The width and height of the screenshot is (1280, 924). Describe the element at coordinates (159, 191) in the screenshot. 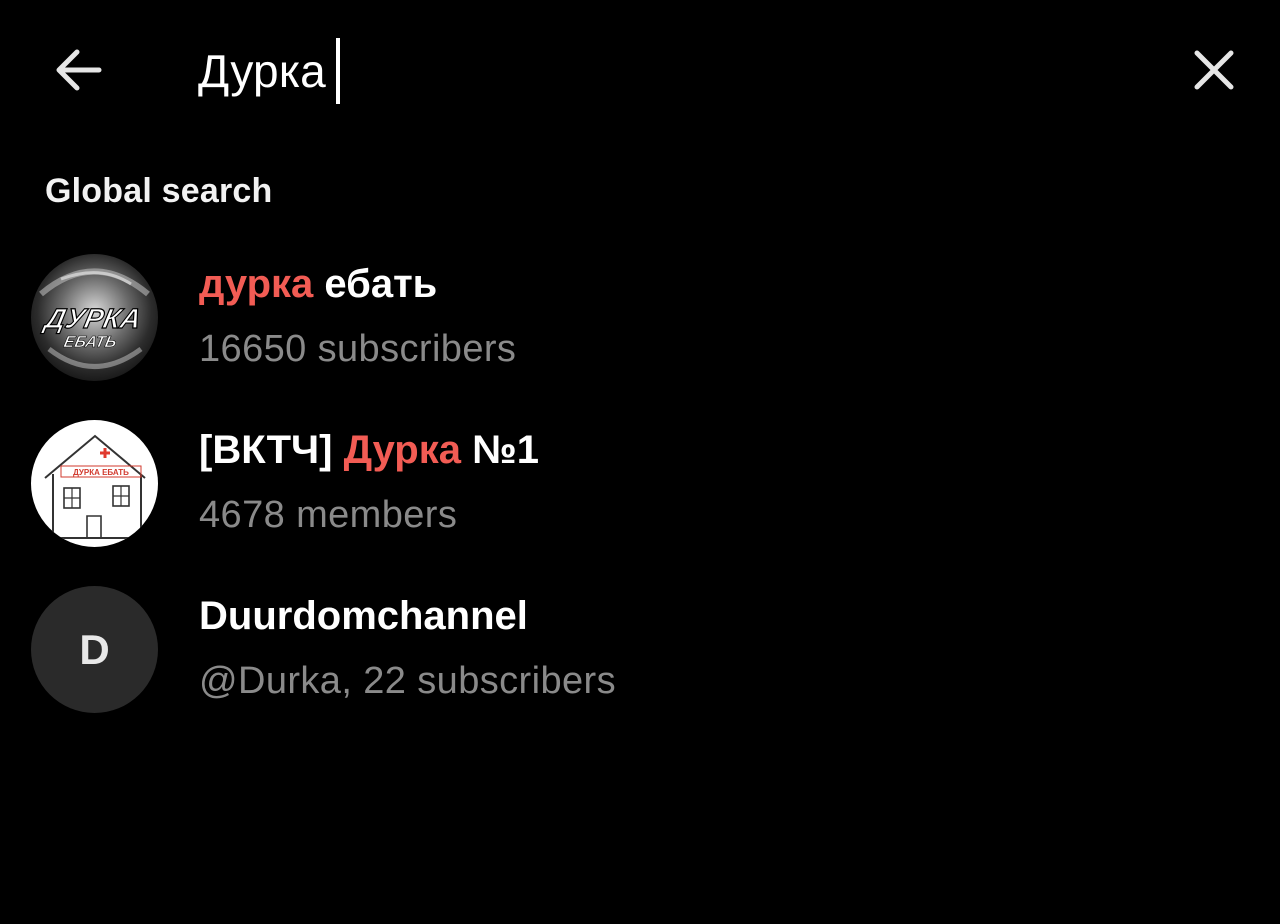

I see `section-title: Global search` at that location.